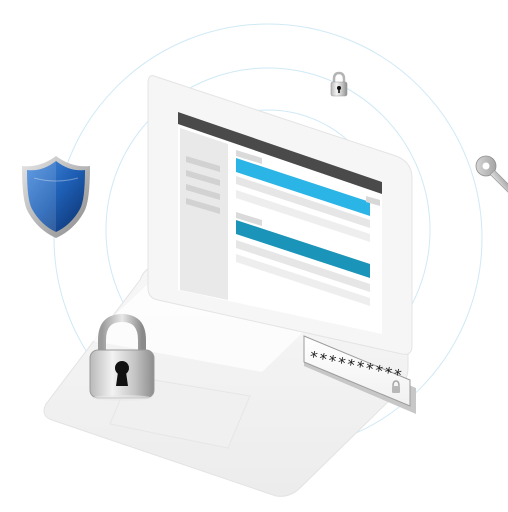 This screenshot has width=508, height=512. Describe the element at coordinates (56, 197) in the screenshot. I see `shield-icon` at that location.